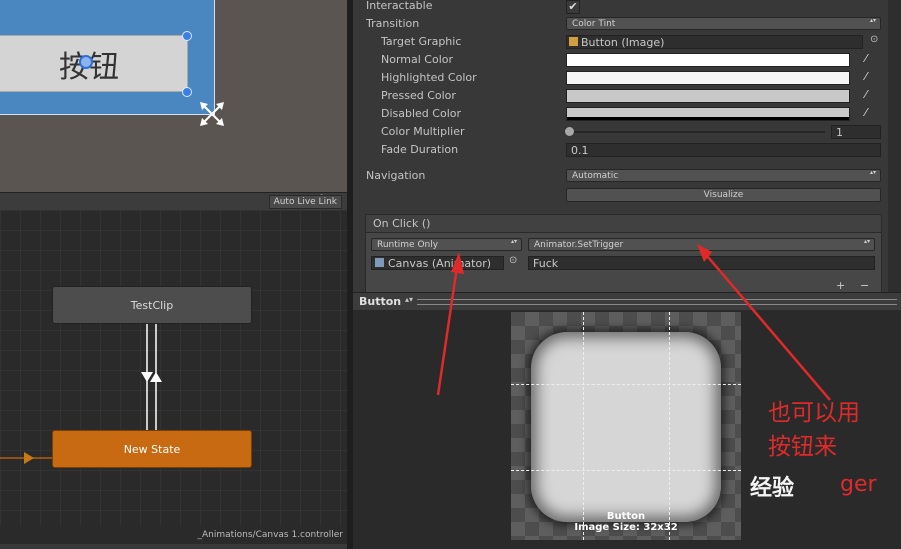 This screenshot has height=549, width=901. Describe the element at coordinates (802, 447) in the screenshot. I see `annotation-line2: 按钮来` at that location.